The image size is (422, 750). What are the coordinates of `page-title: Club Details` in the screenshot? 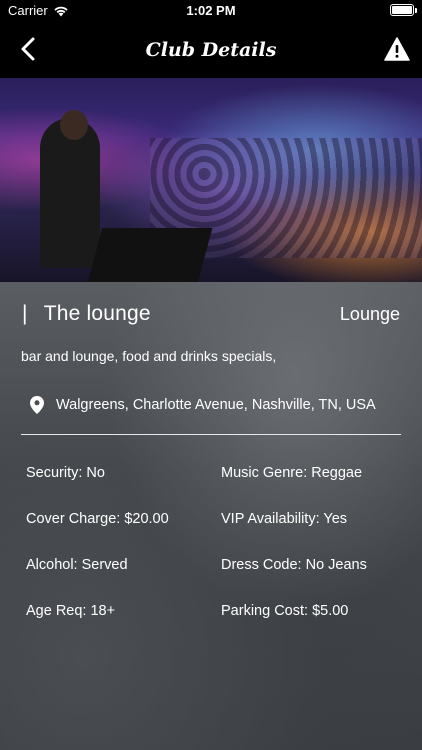 It's located at (211, 50).